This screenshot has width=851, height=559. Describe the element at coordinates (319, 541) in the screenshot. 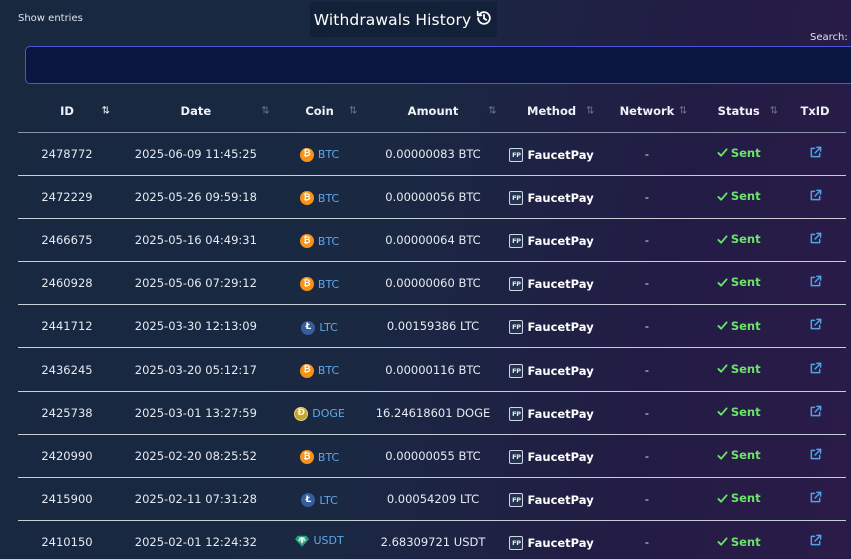

I see `coin-link: USDT` at that location.